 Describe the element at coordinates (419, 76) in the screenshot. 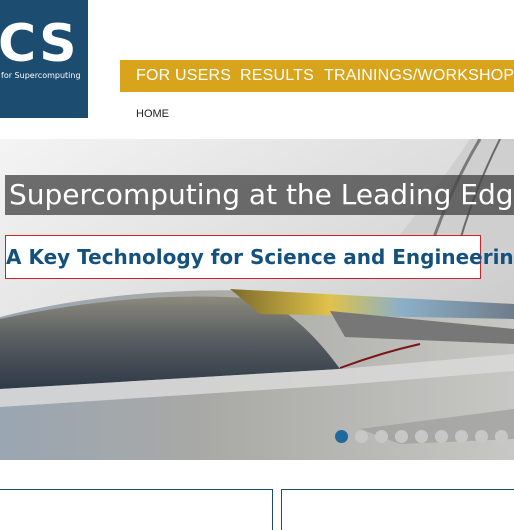

I see `nav-item-trainings-workshops: TRAININGS/WORKSHOPS` at that location.